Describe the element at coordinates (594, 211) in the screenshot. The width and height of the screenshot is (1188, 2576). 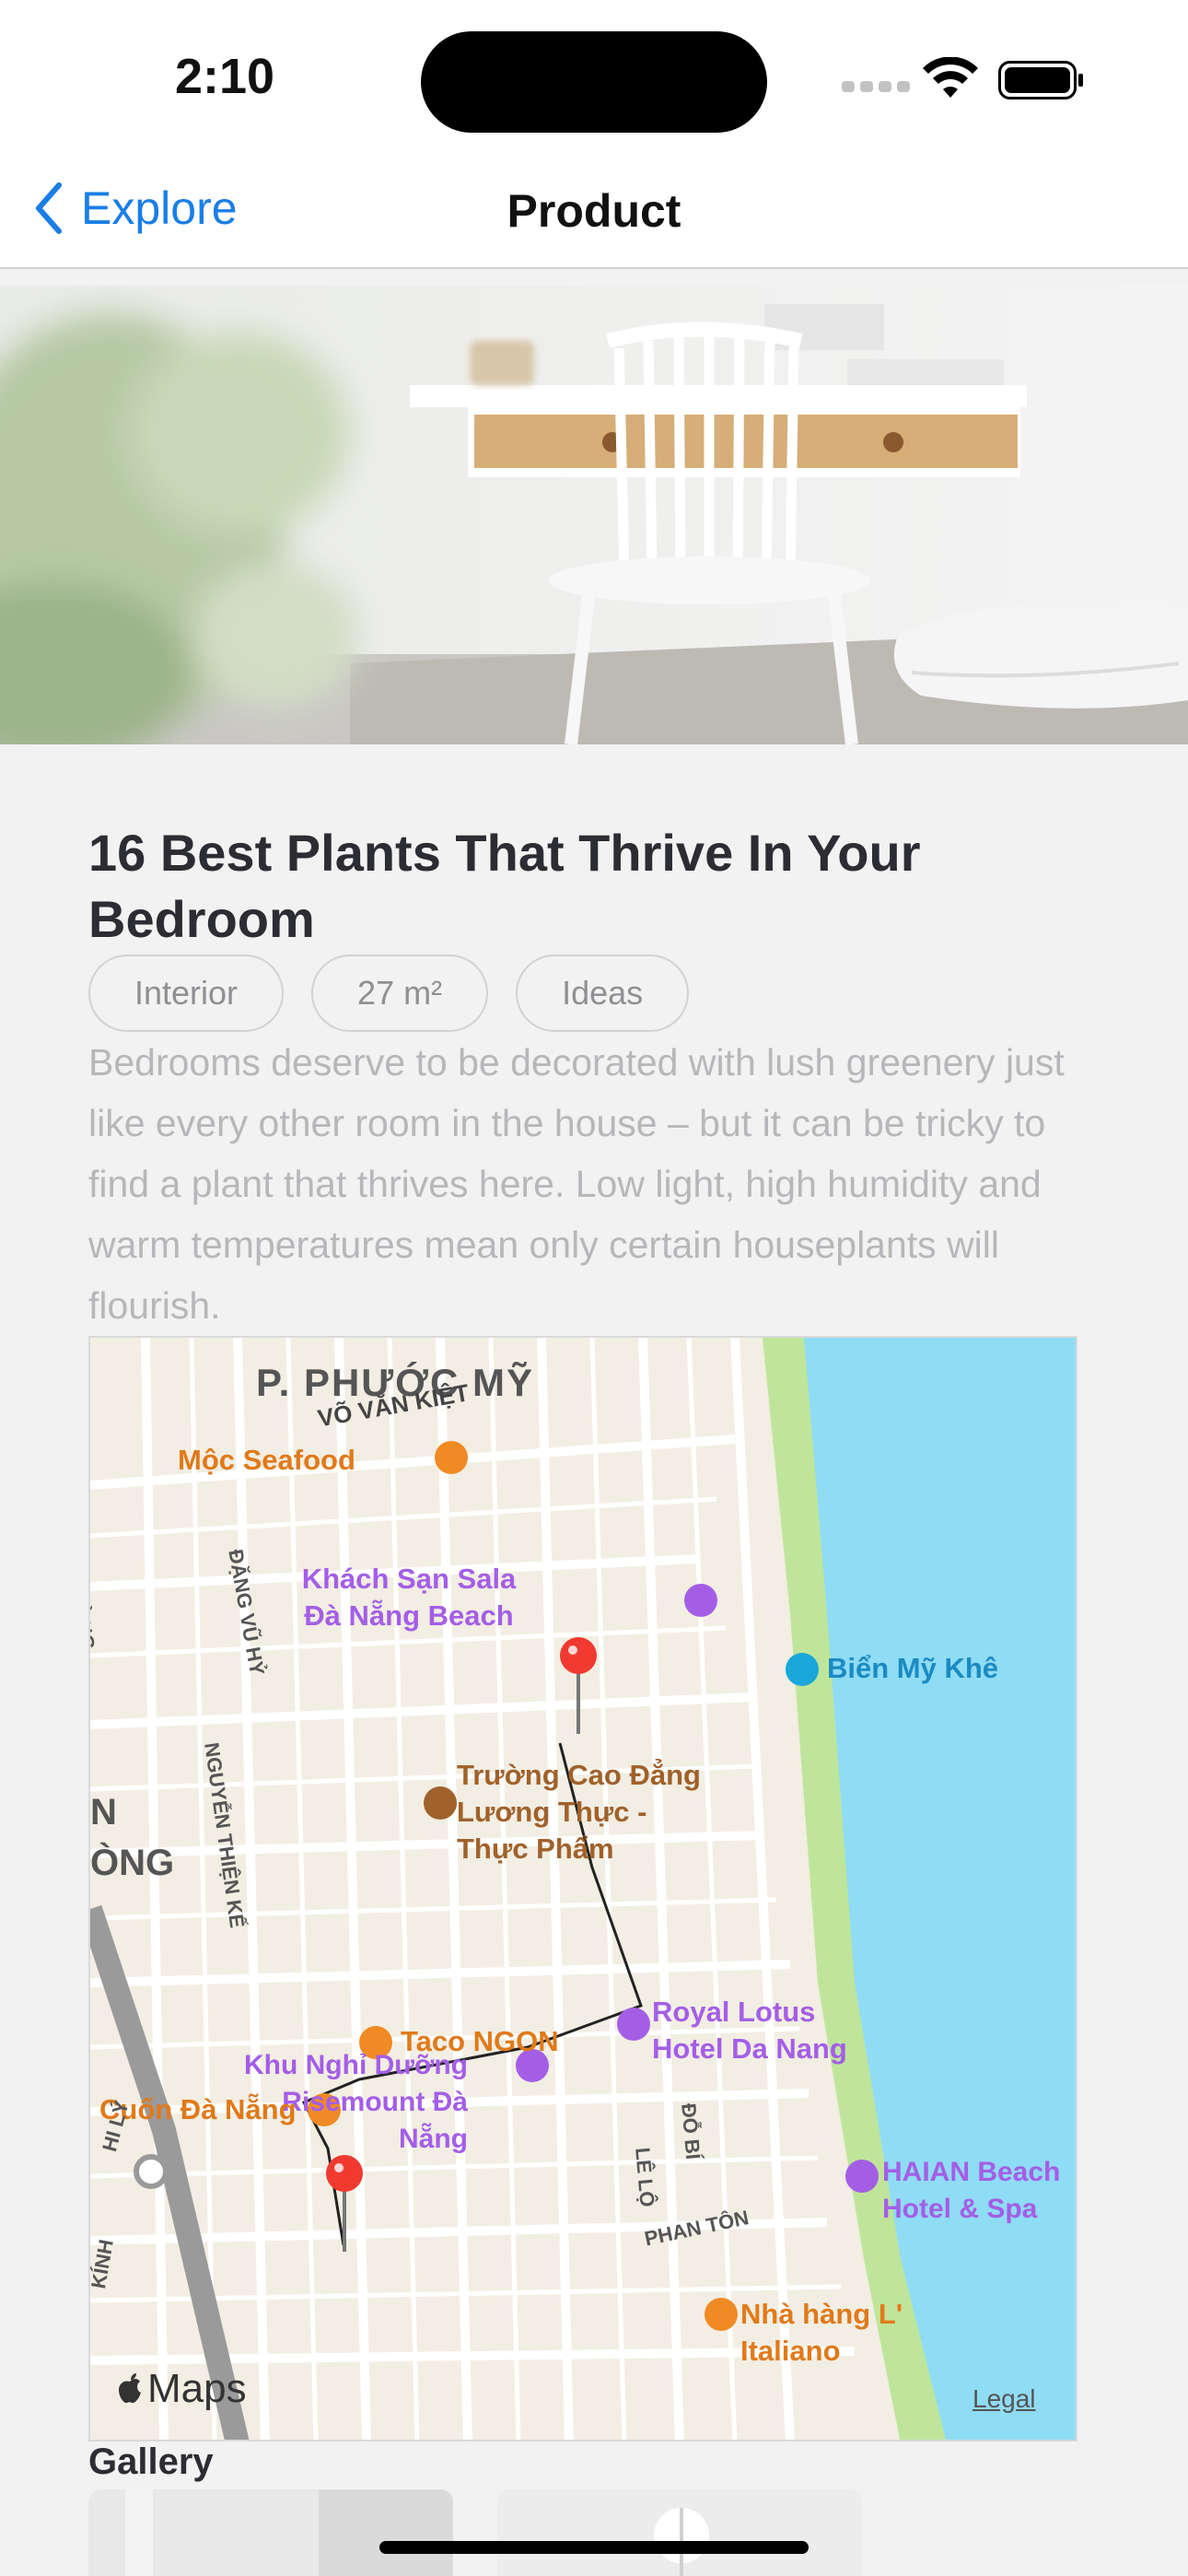
I see `page-title: Product` at that location.